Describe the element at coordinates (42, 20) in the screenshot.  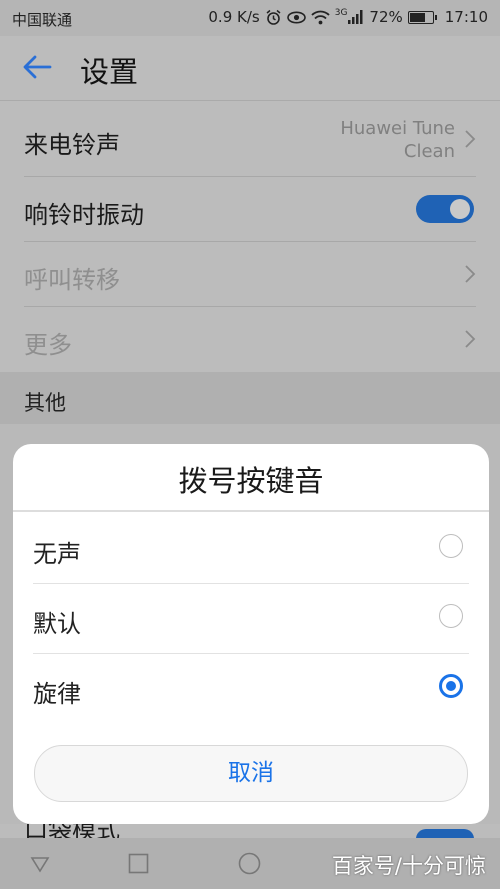
I see `carrier-label: 中国联通` at that location.